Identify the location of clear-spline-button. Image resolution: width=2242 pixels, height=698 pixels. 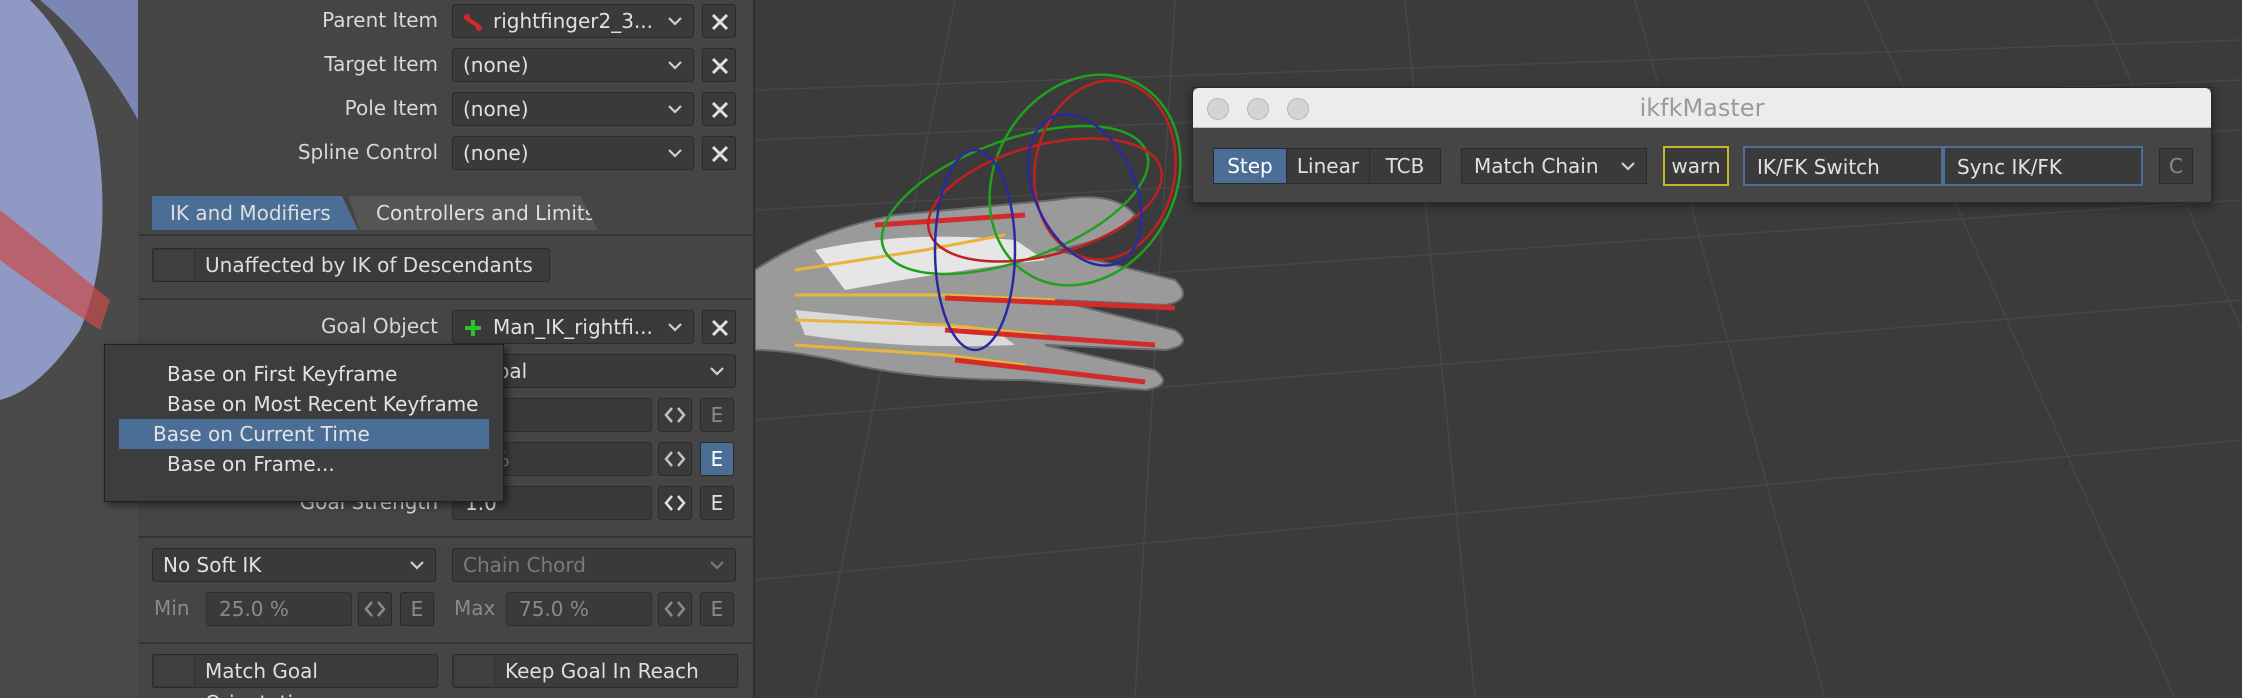
(719, 153).